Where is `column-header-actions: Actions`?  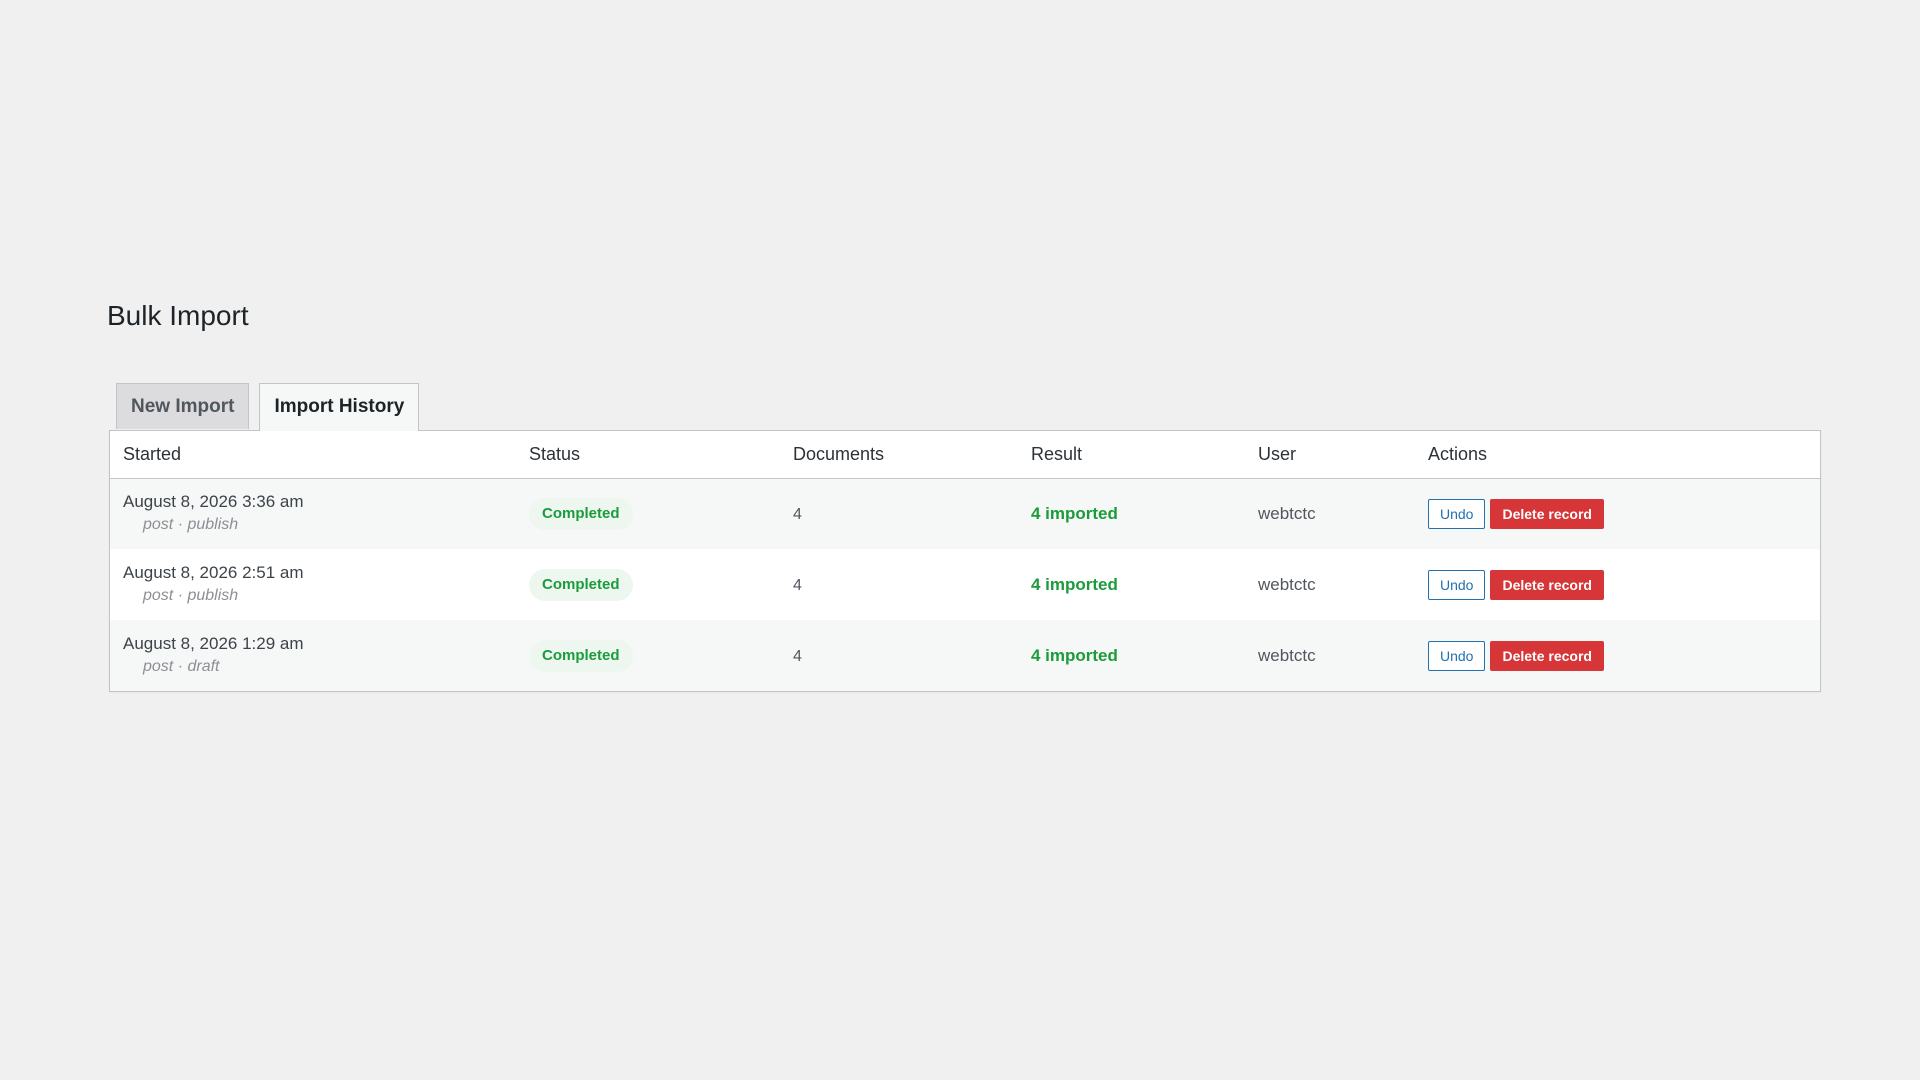 column-header-actions: Actions is located at coordinates (1617, 455).